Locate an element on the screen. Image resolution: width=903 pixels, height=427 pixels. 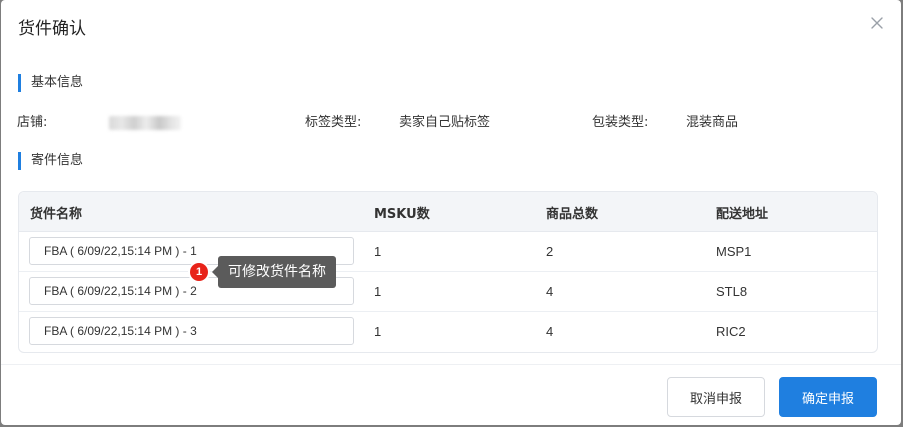
shipment-name-input is located at coordinates (191, 331).